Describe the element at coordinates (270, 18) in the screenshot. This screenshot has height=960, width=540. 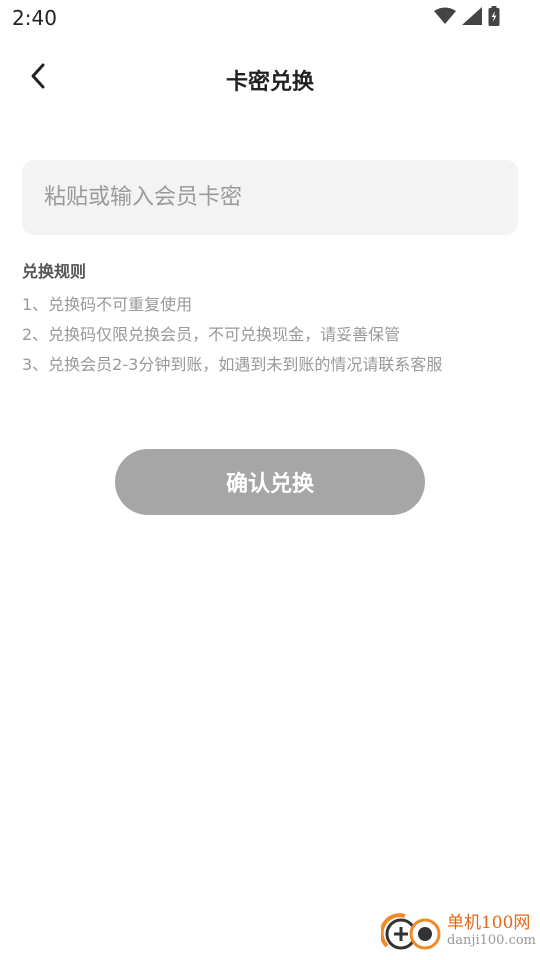
I see `status-bar: 2:40` at that location.